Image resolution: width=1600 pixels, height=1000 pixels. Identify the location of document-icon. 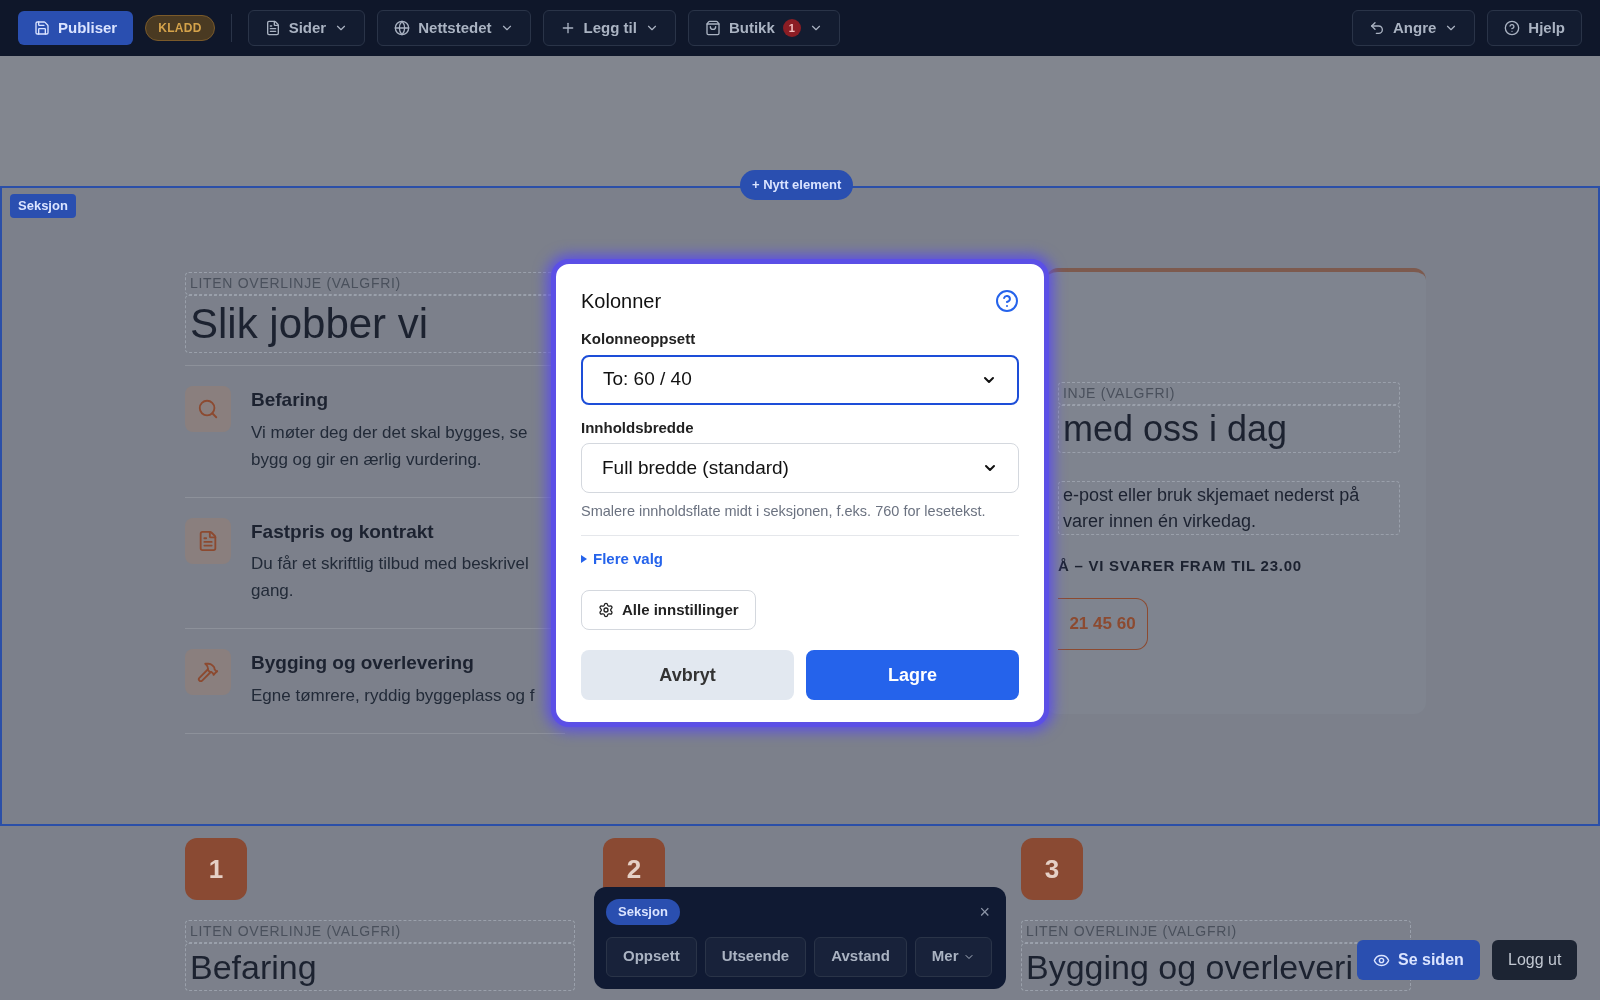
(208, 540).